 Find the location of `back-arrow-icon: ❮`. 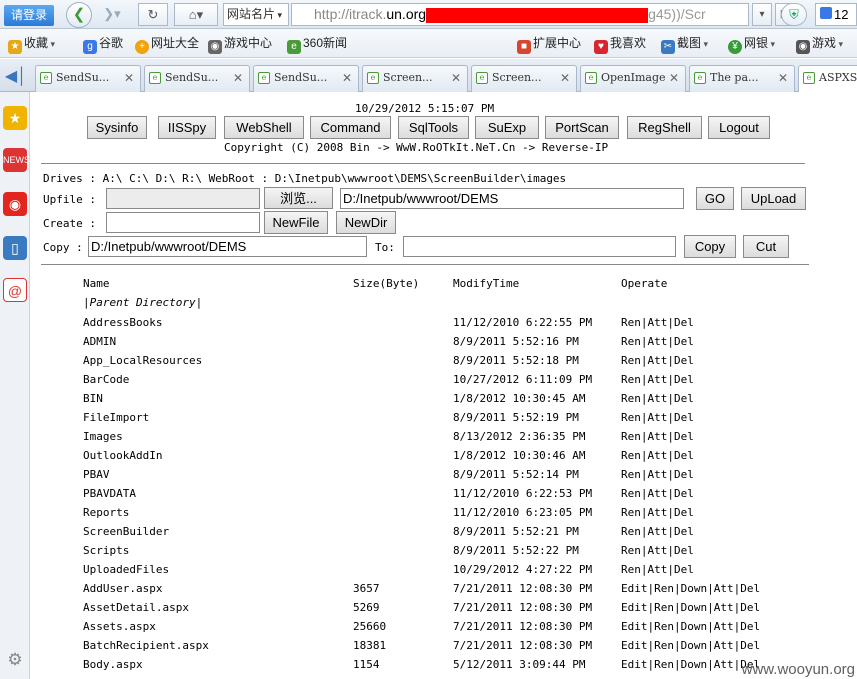

back-arrow-icon: ❮ is located at coordinates (79, 15).